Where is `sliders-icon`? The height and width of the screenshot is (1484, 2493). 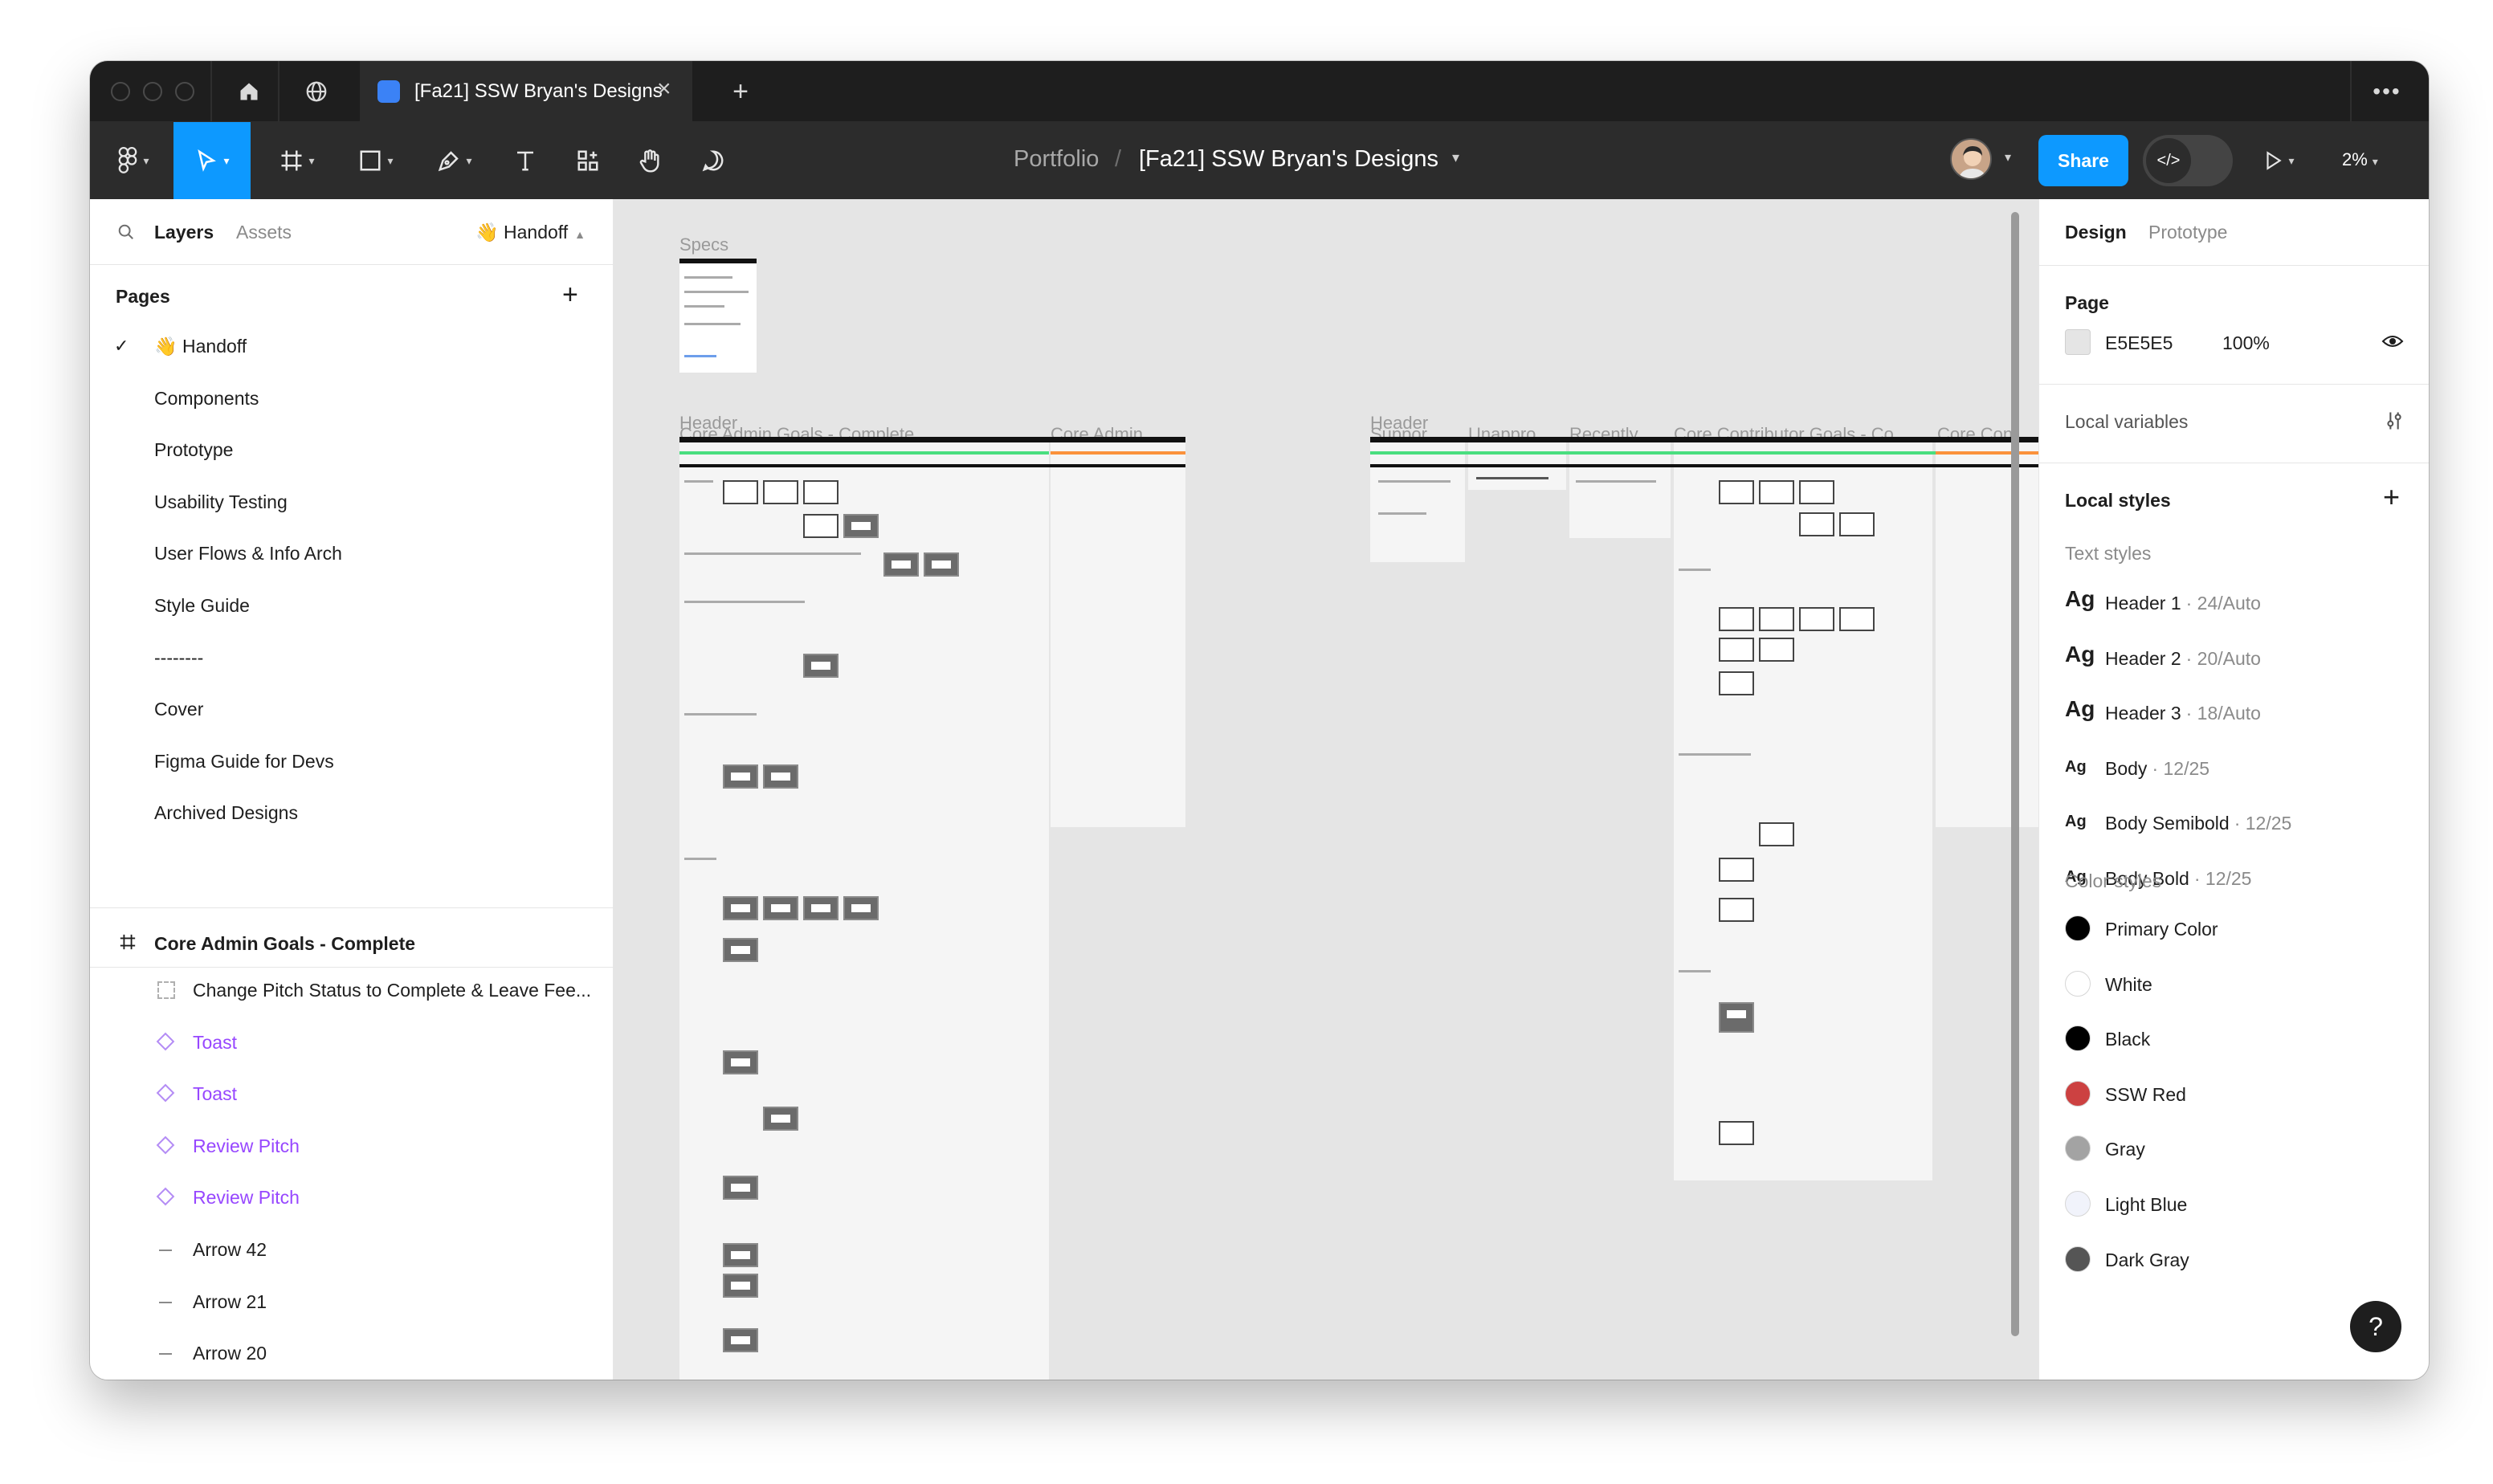 sliders-icon is located at coordinates (2394, 420).